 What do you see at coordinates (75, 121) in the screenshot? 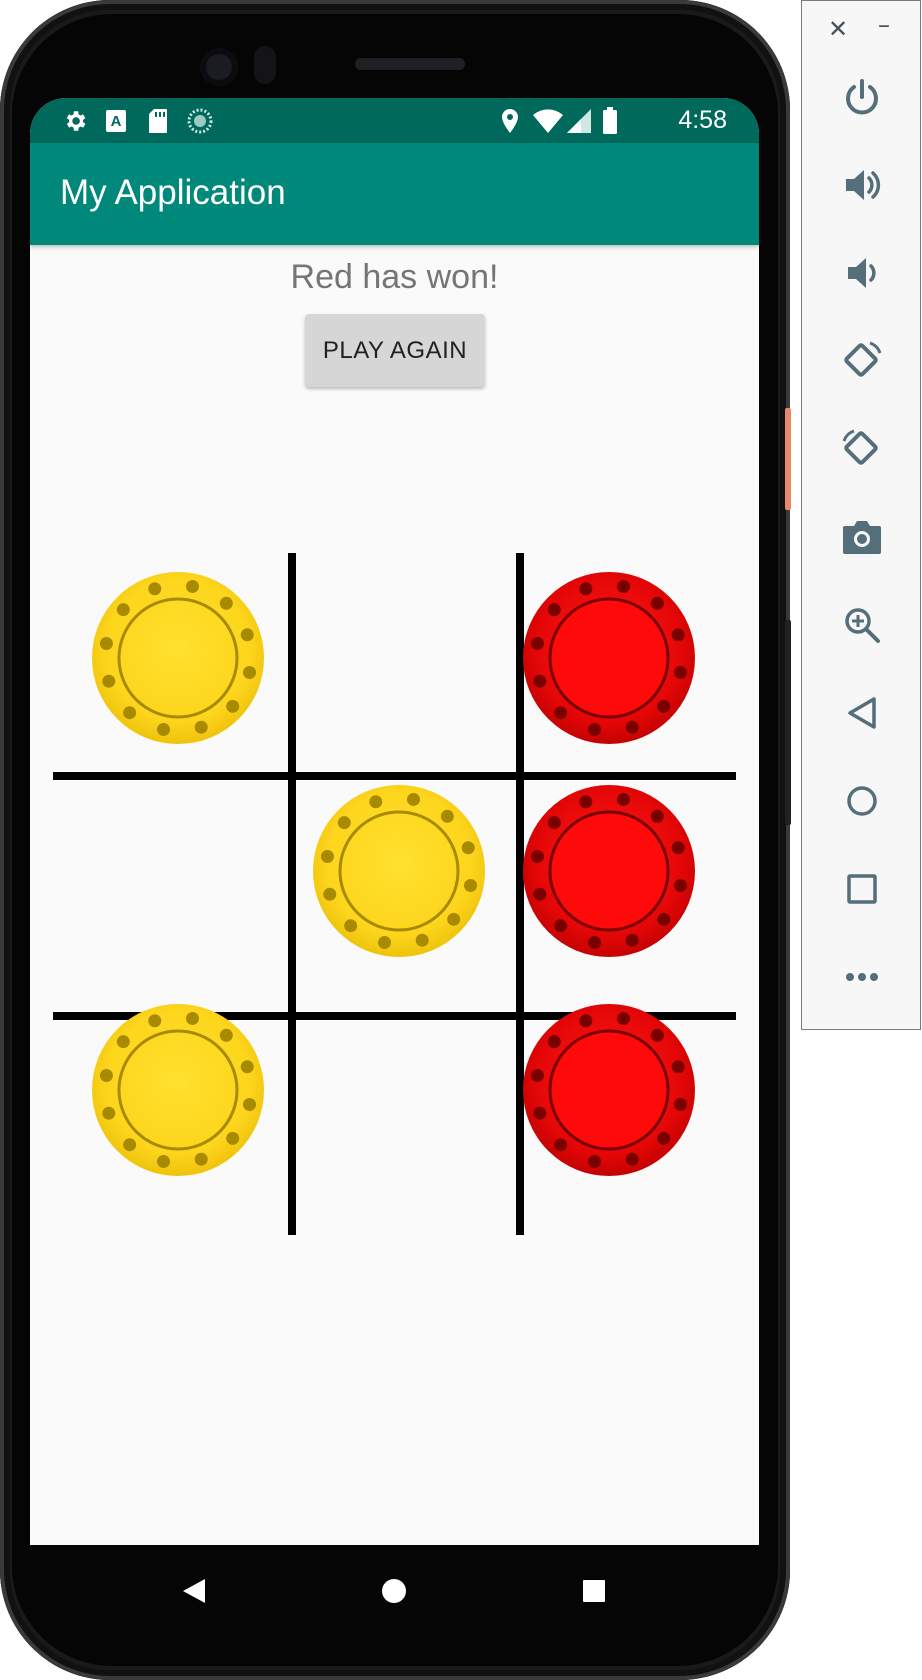
I see `settings-icon` at bounding box center [75, 121].